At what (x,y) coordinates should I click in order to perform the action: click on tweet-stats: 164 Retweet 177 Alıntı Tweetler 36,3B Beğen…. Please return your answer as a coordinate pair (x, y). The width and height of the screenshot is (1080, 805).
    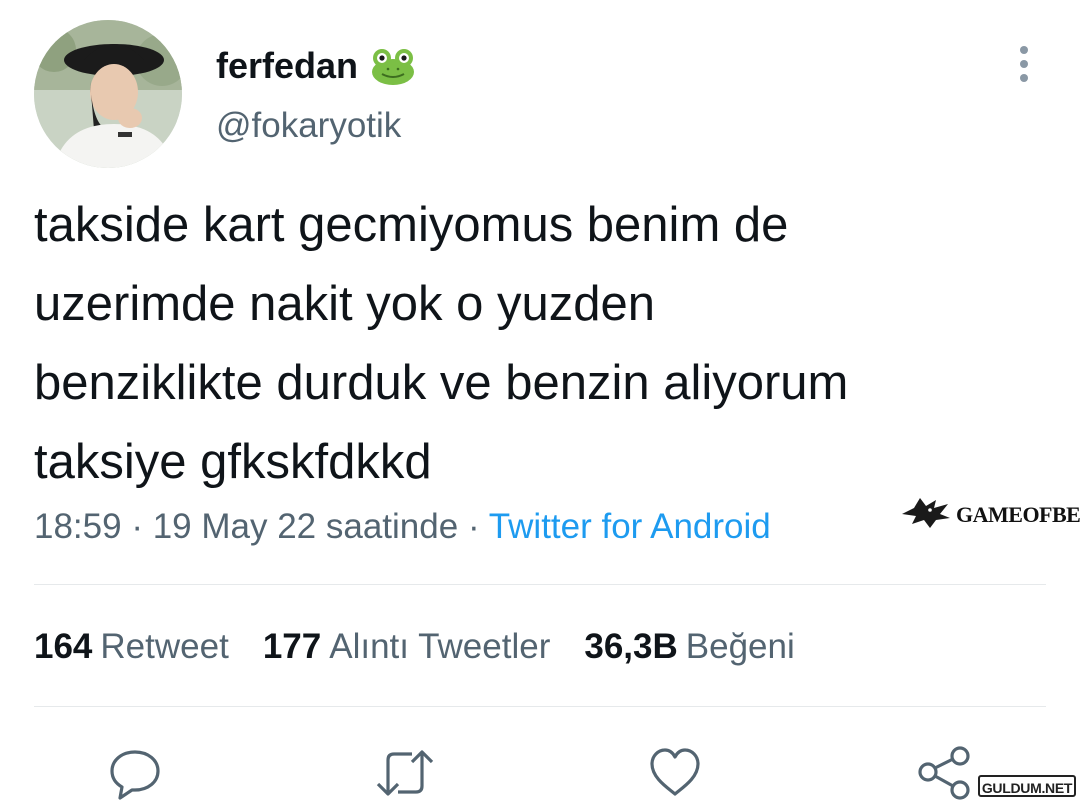
    Looking at the image, I should click on (414, 647).